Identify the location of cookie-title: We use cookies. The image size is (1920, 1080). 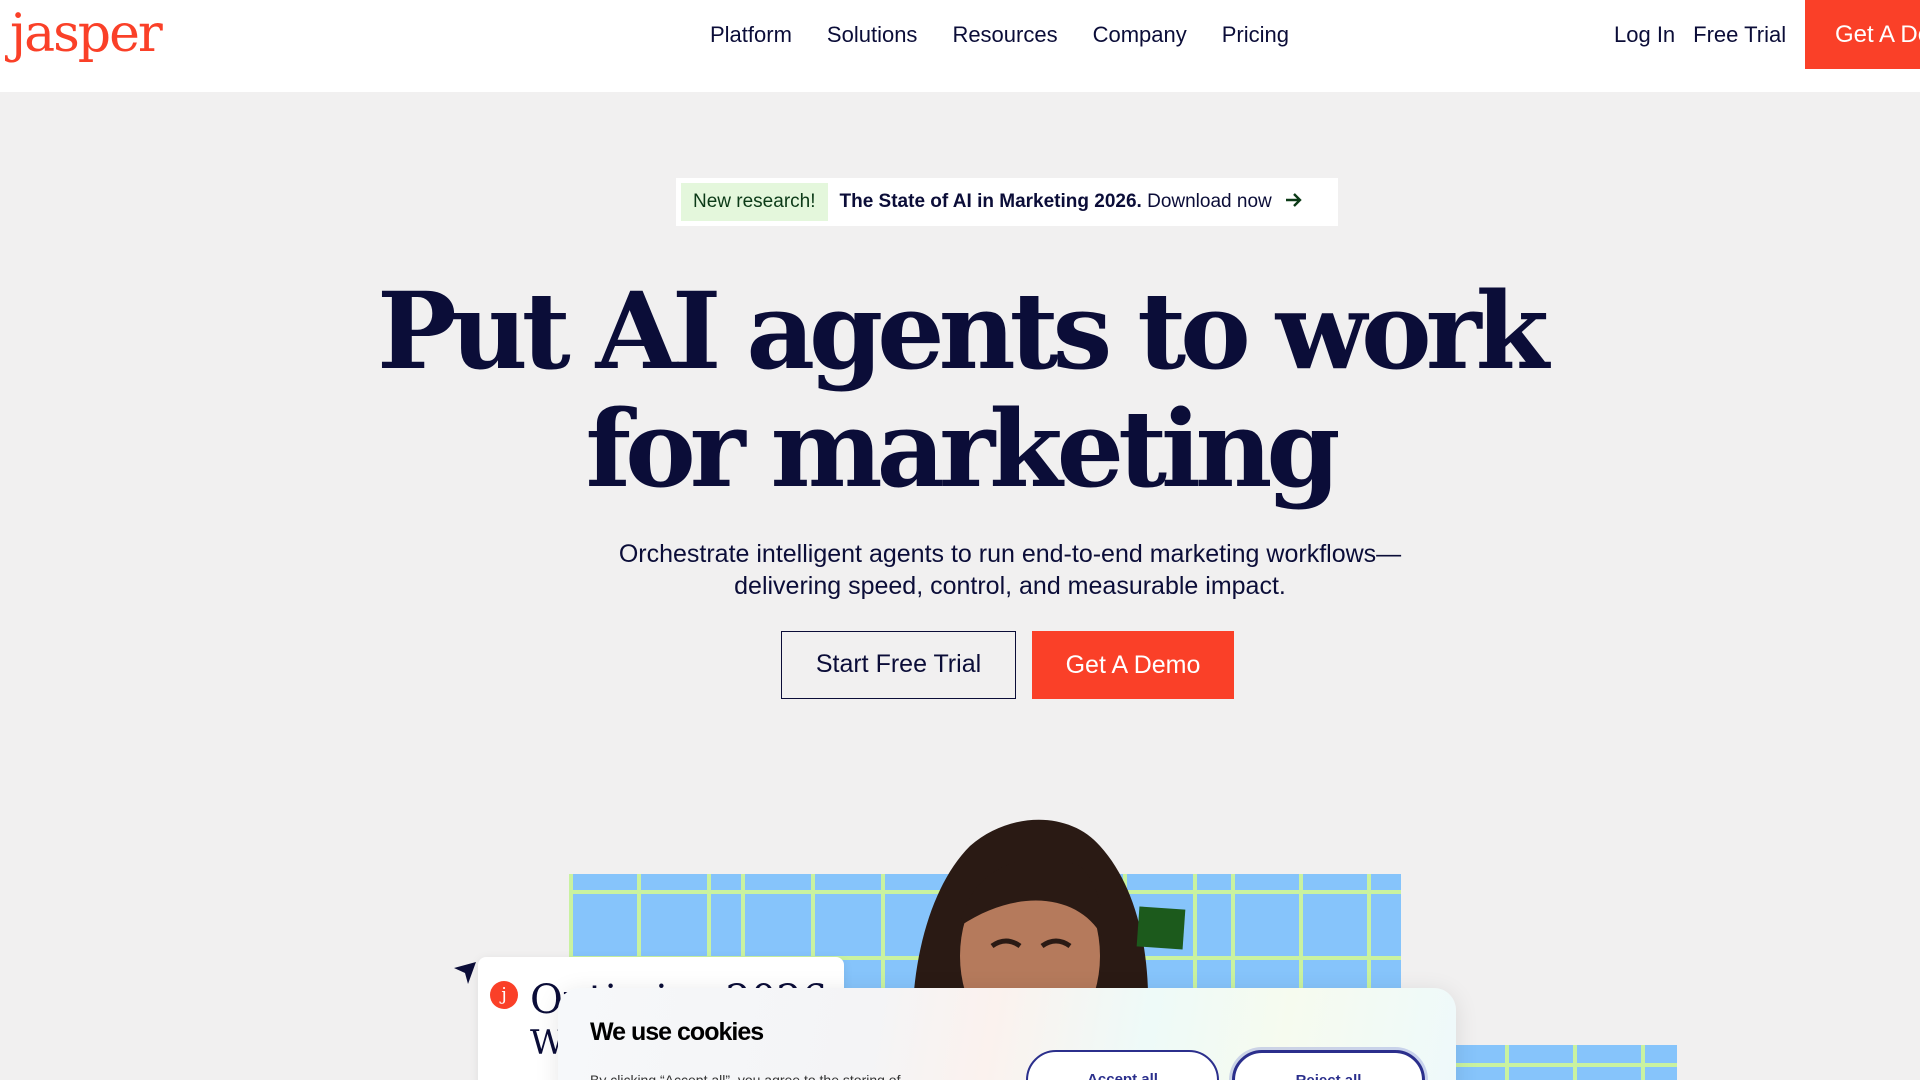
(677, 1032).